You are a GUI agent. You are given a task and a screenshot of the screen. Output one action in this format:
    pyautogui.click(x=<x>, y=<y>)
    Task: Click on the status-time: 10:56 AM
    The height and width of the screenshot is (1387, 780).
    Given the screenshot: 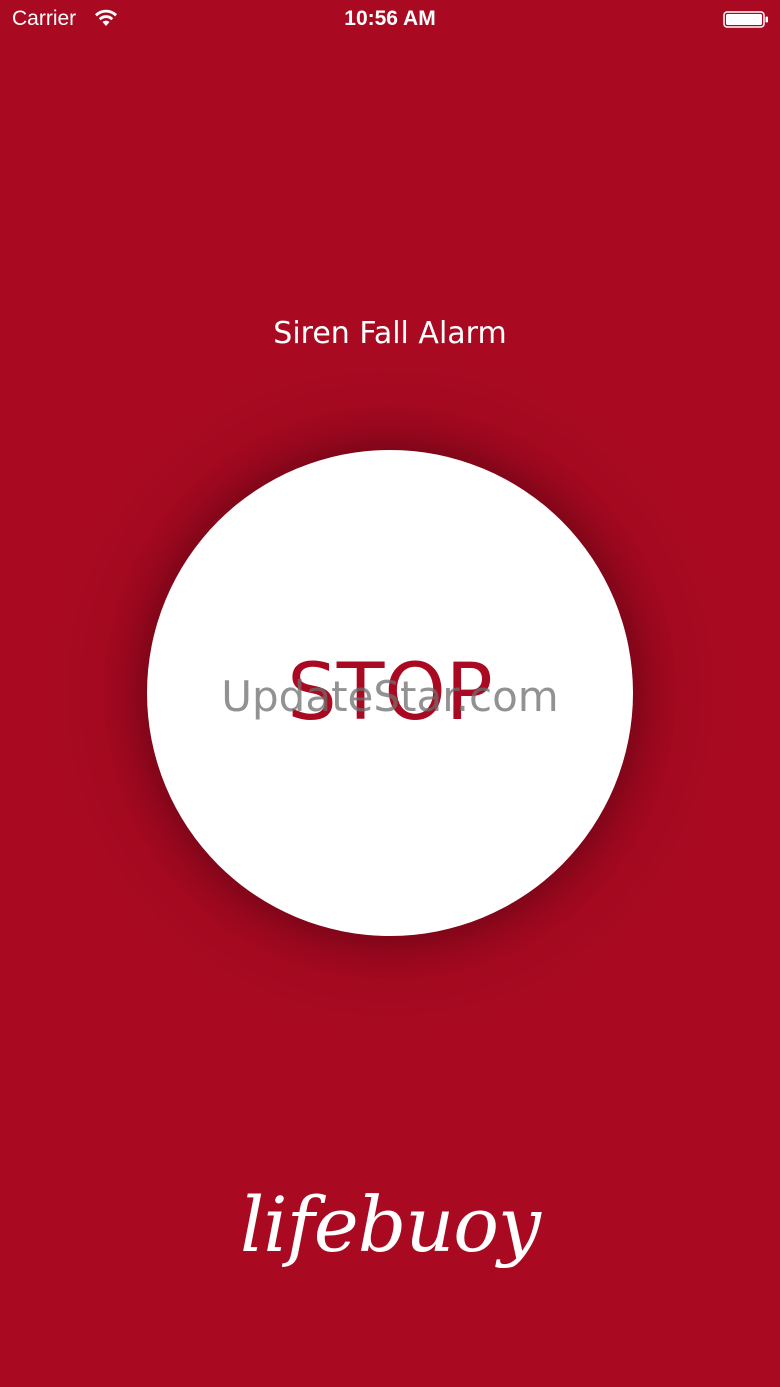 What is the action you would take?
    pyautogui.click(x=390, y=18)
    